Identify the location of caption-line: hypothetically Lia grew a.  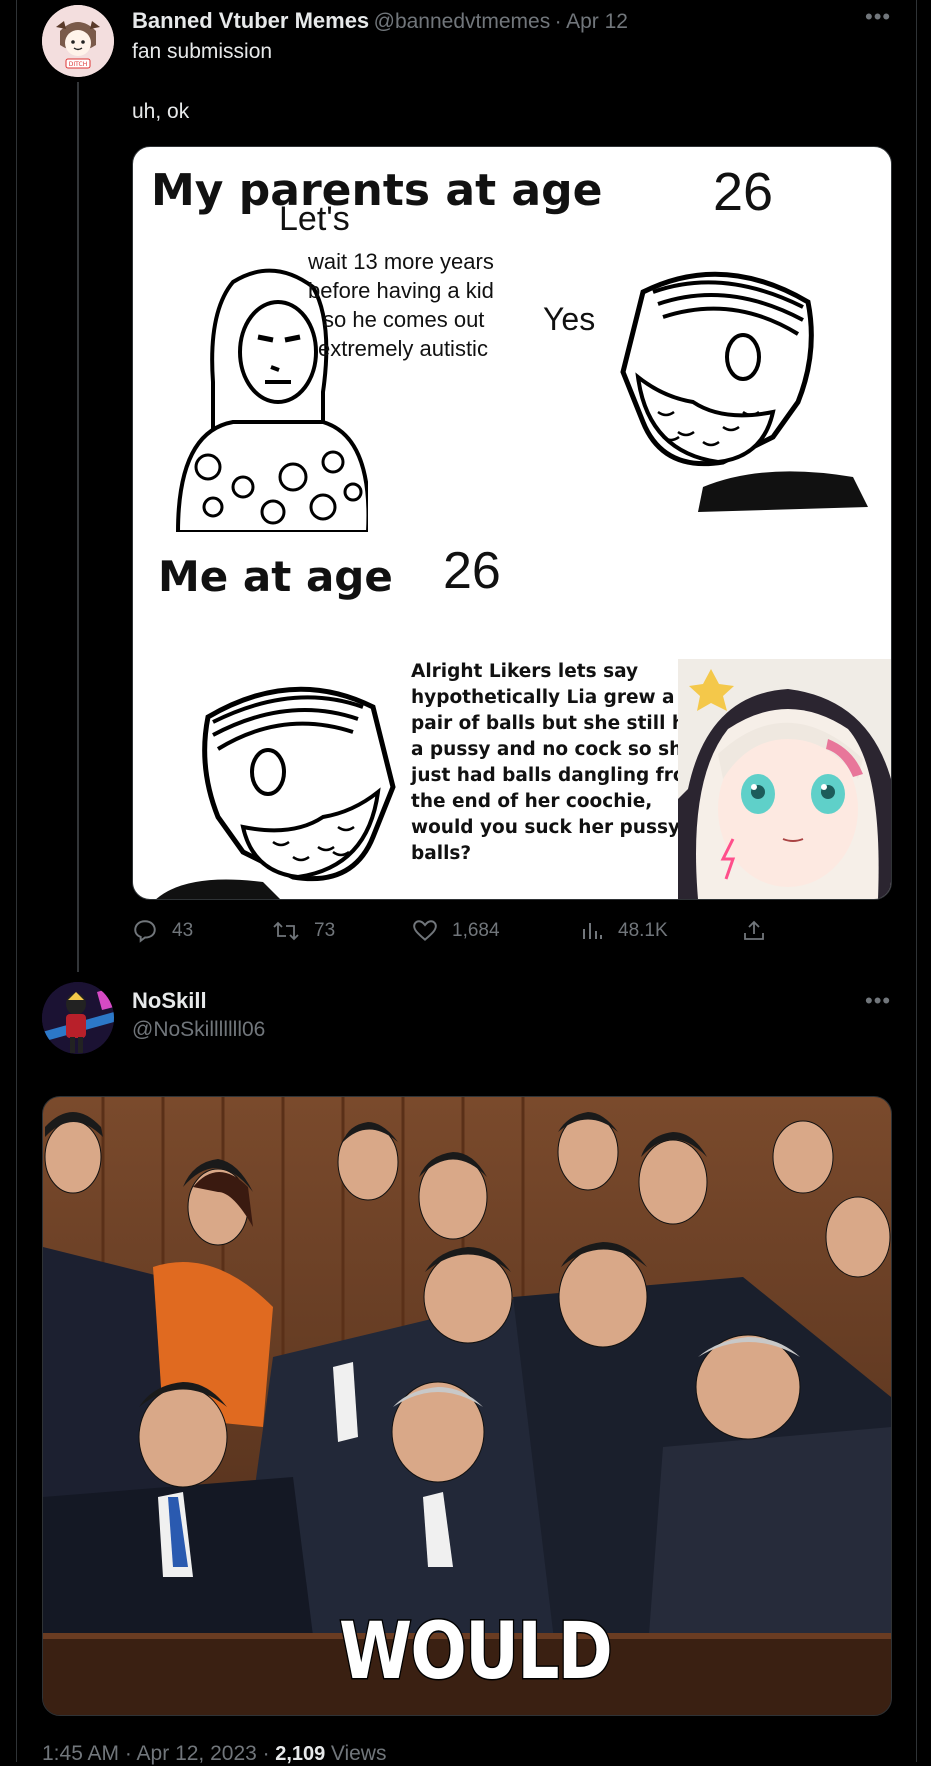
(543, 697).